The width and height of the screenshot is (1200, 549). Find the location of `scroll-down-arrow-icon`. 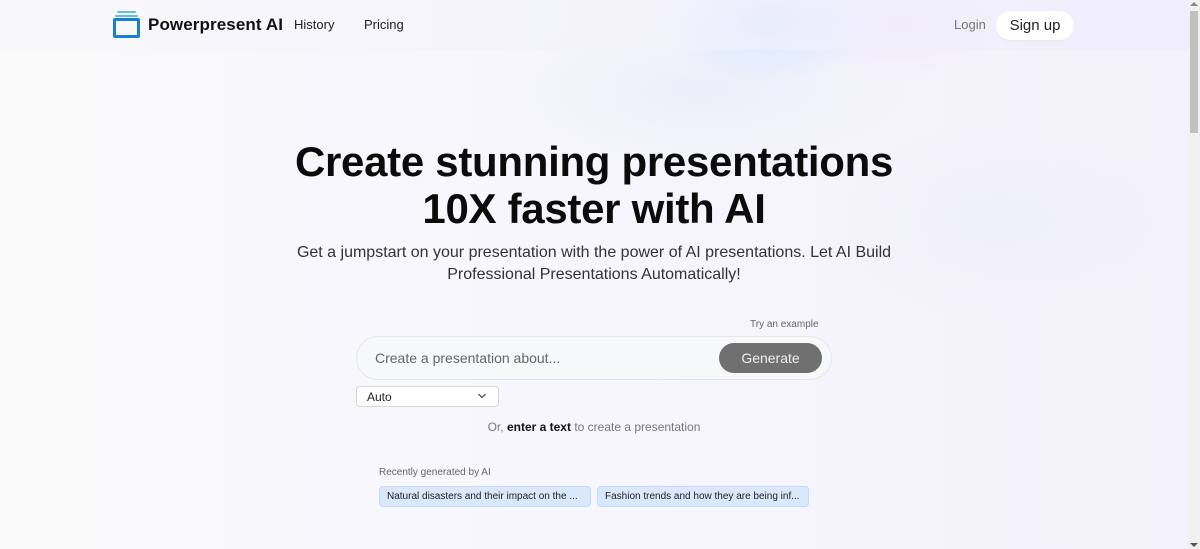

scroll-down-arrow-icon is located at coordinates (1194, 545).